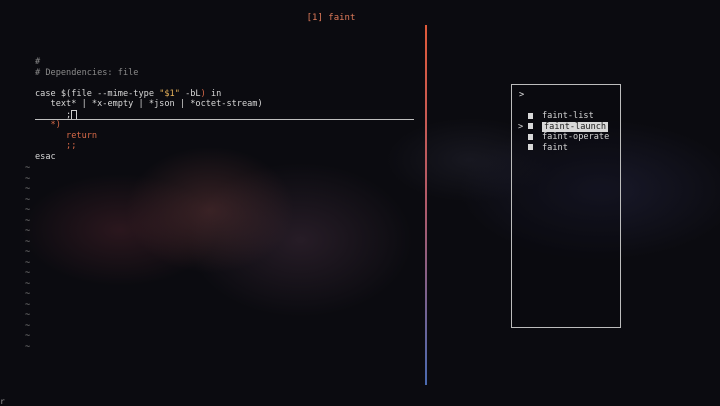 This screenshot has height=406, width=720. I want to click on code-token: case $(file --mime-type, so click(97, 93).